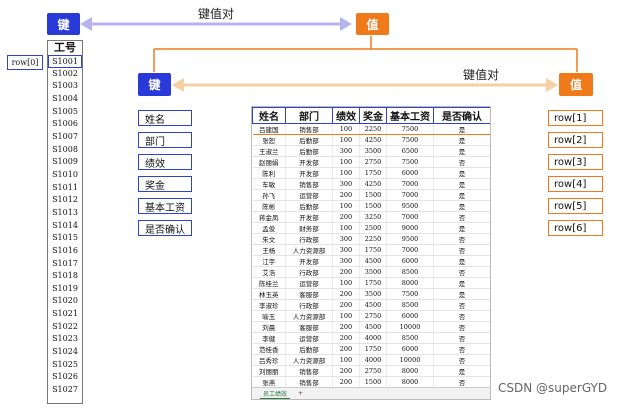 The width and height of the screenshot is (634, 410). I want to click on table-cell: 3500, so click(373, 272).